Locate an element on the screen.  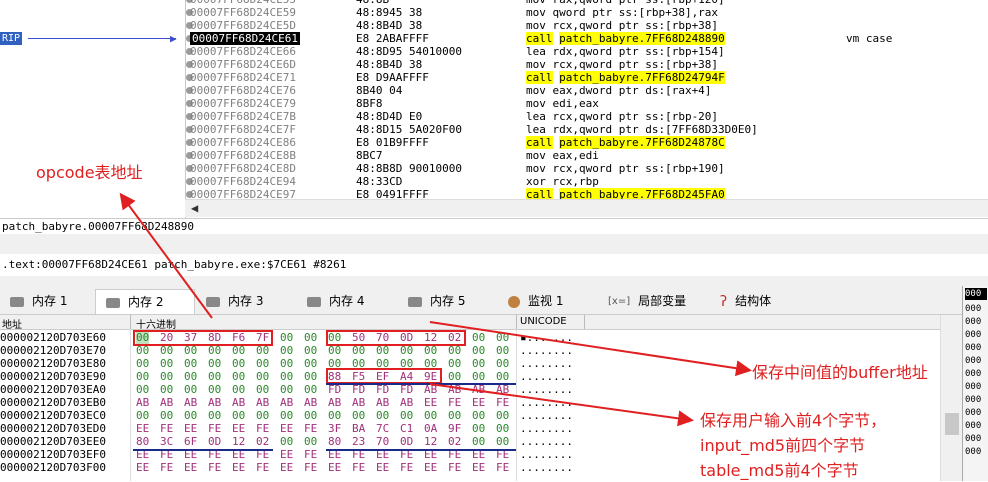
annotation-input-1: 保存用户输入前4个字节， is located at coordinates (793, 420).